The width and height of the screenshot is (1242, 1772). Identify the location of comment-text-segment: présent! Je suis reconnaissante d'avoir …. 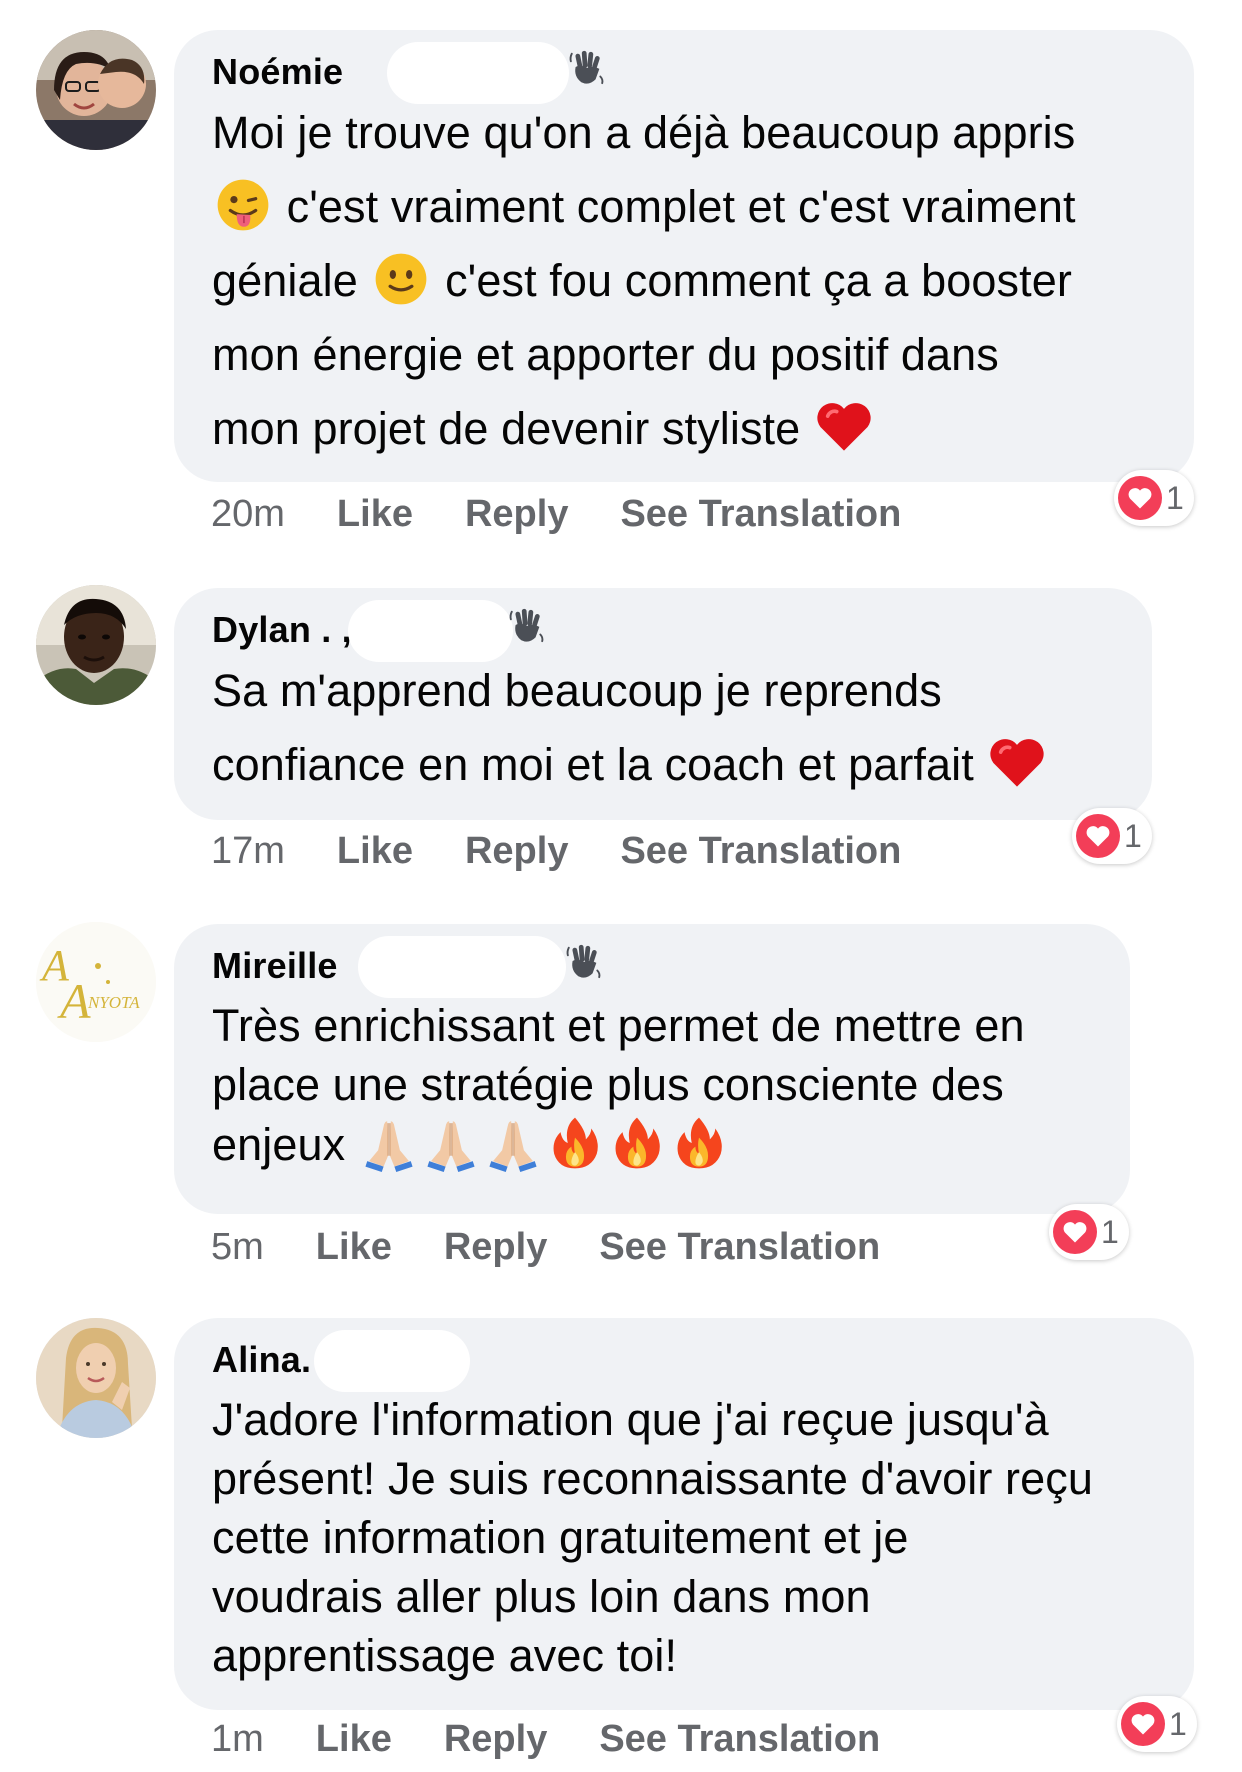
(652, 1478).